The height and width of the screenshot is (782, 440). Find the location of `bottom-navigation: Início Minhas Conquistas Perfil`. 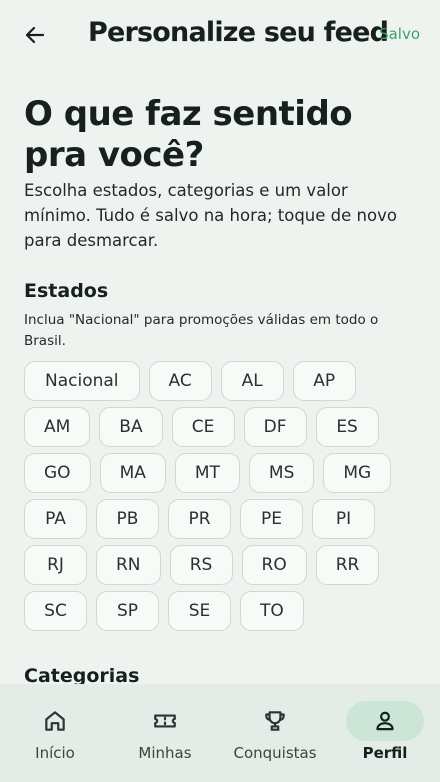

bottom-navigation: Início Minhas Conquistas Perfil is located at coordinates (220, 733).